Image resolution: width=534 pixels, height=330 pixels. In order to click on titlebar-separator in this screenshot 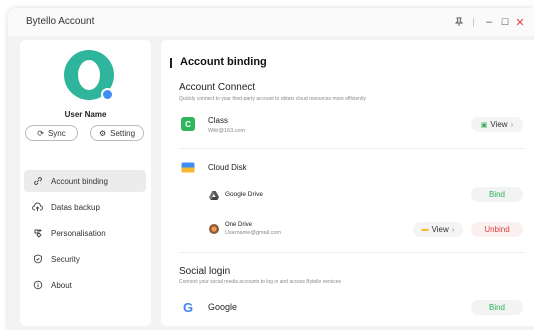, I will do `click(473, 22)`.